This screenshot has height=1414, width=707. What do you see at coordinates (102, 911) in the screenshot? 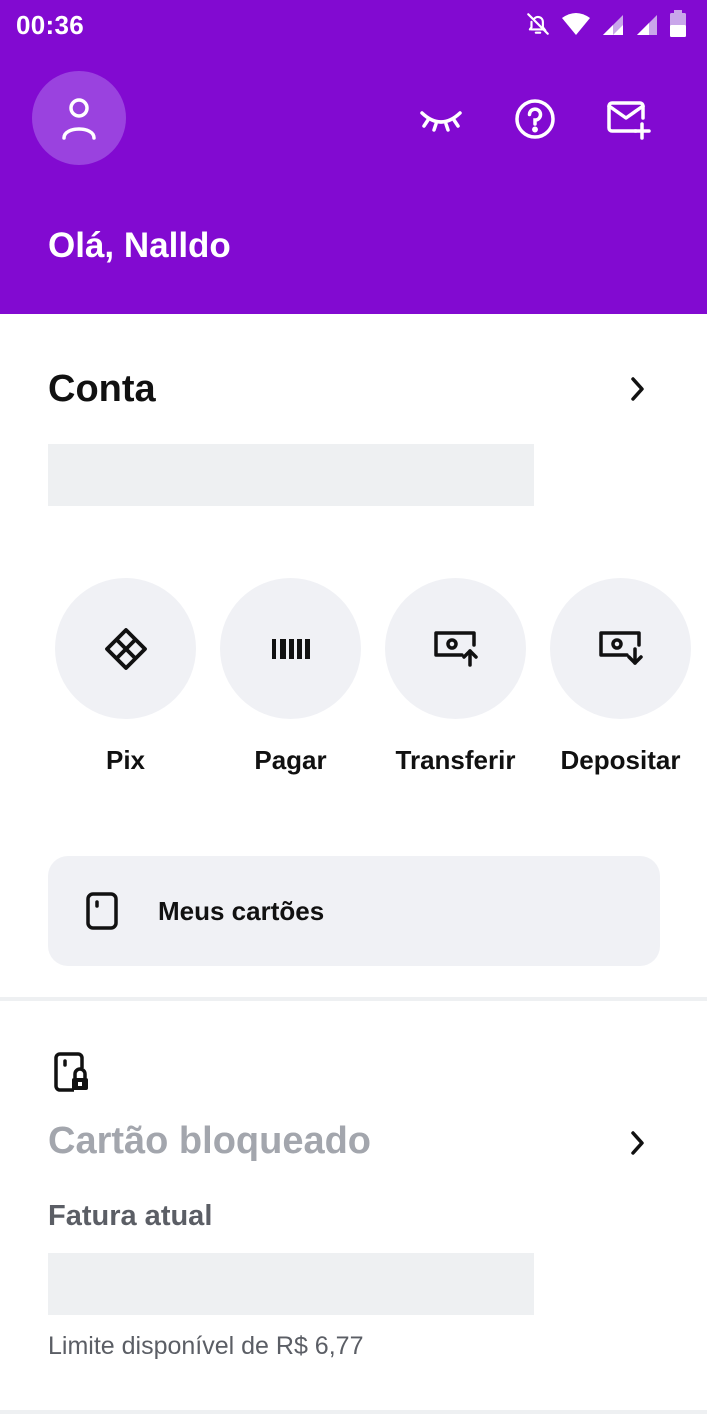
I see `card-icon` at bounding box center [102, 911].